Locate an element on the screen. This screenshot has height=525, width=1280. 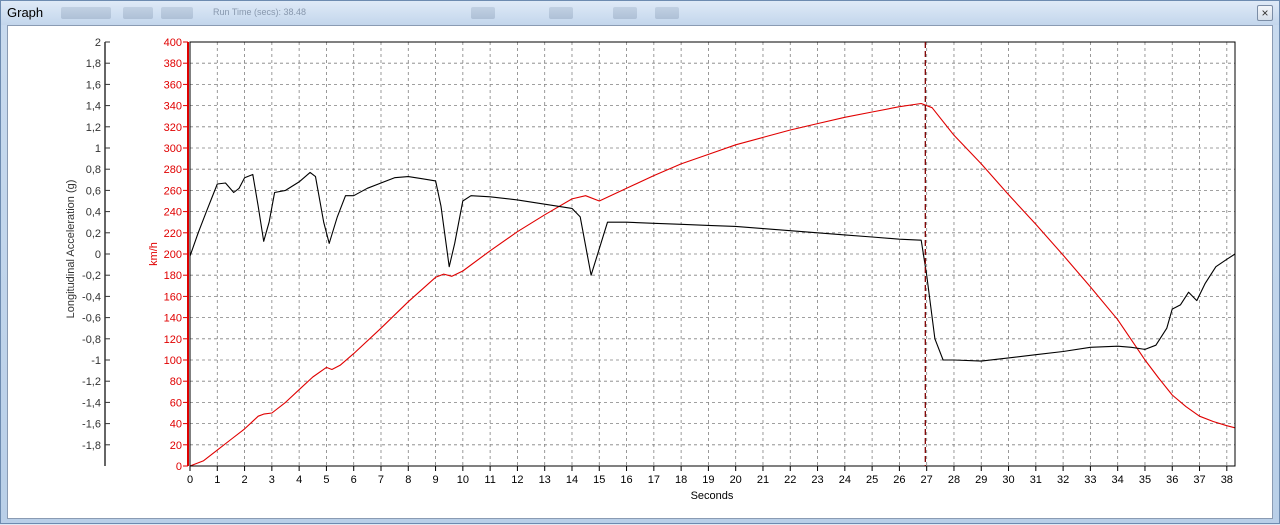
x-tick-label: 37 is located at coordinates (1199, 480).